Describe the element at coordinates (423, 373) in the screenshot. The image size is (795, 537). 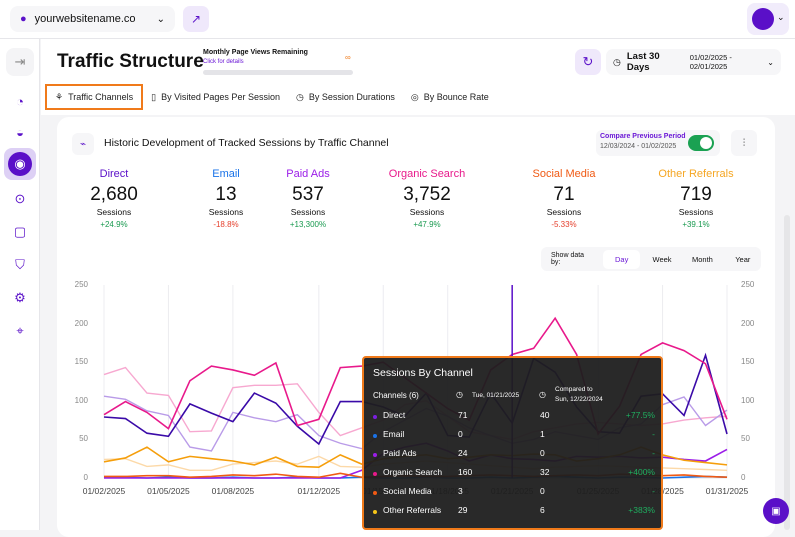
I see `tooltip-title: Sessions By Channel` at that location.